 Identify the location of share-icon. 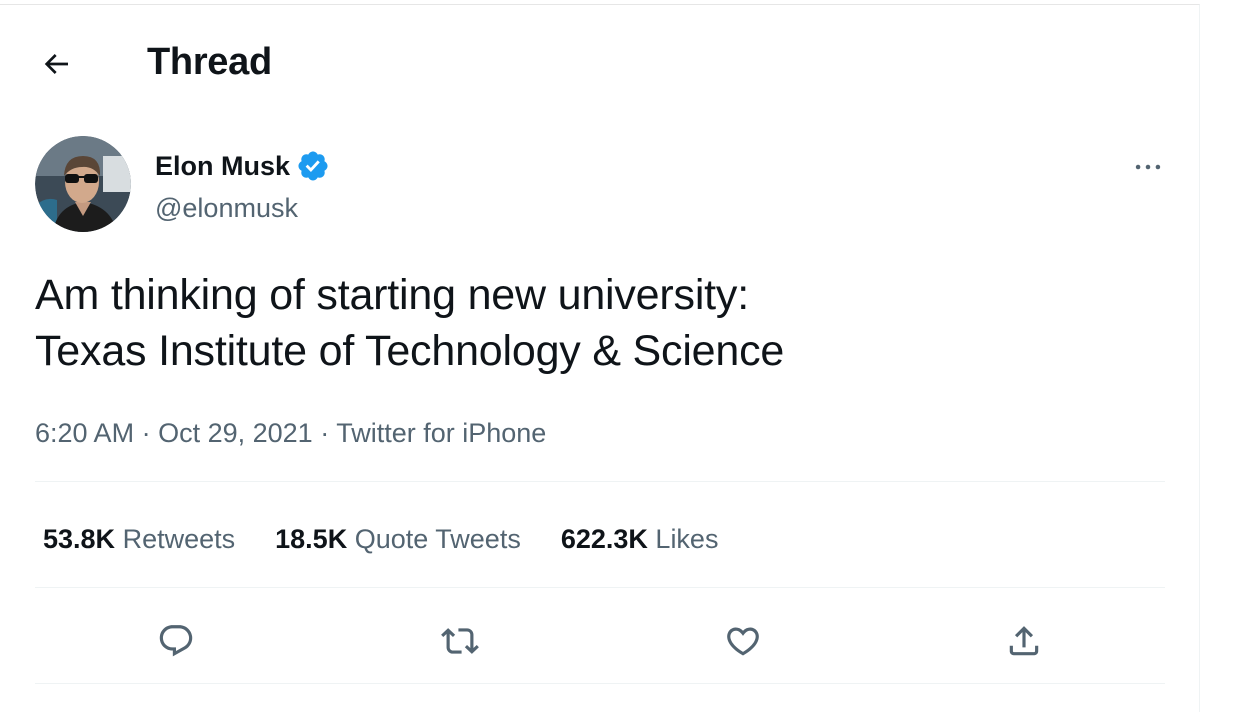
(1024, 641).